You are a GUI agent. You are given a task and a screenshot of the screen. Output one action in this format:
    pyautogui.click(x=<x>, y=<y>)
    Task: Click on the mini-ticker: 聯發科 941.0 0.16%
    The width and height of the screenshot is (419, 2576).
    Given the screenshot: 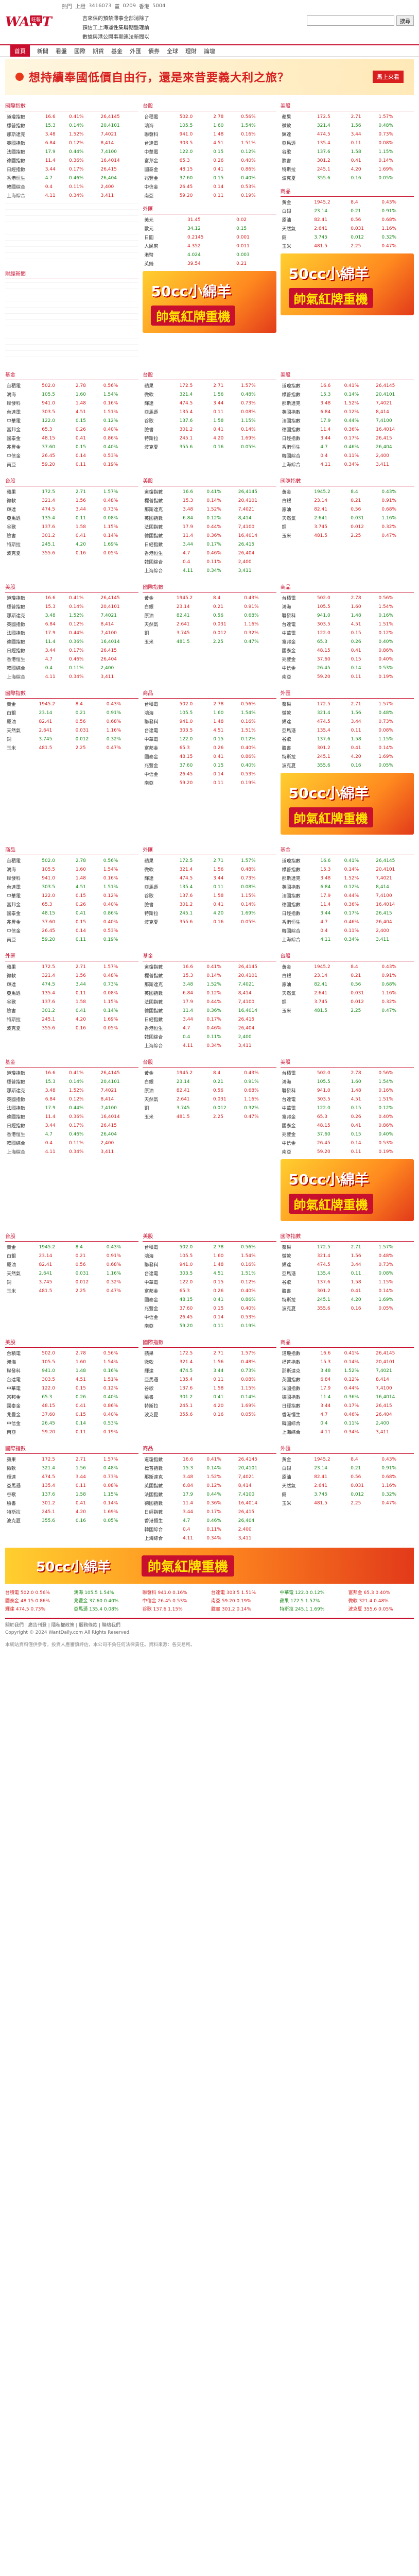 What is the action you would take?
    pyautogui.click(x=175, y=1593)
    